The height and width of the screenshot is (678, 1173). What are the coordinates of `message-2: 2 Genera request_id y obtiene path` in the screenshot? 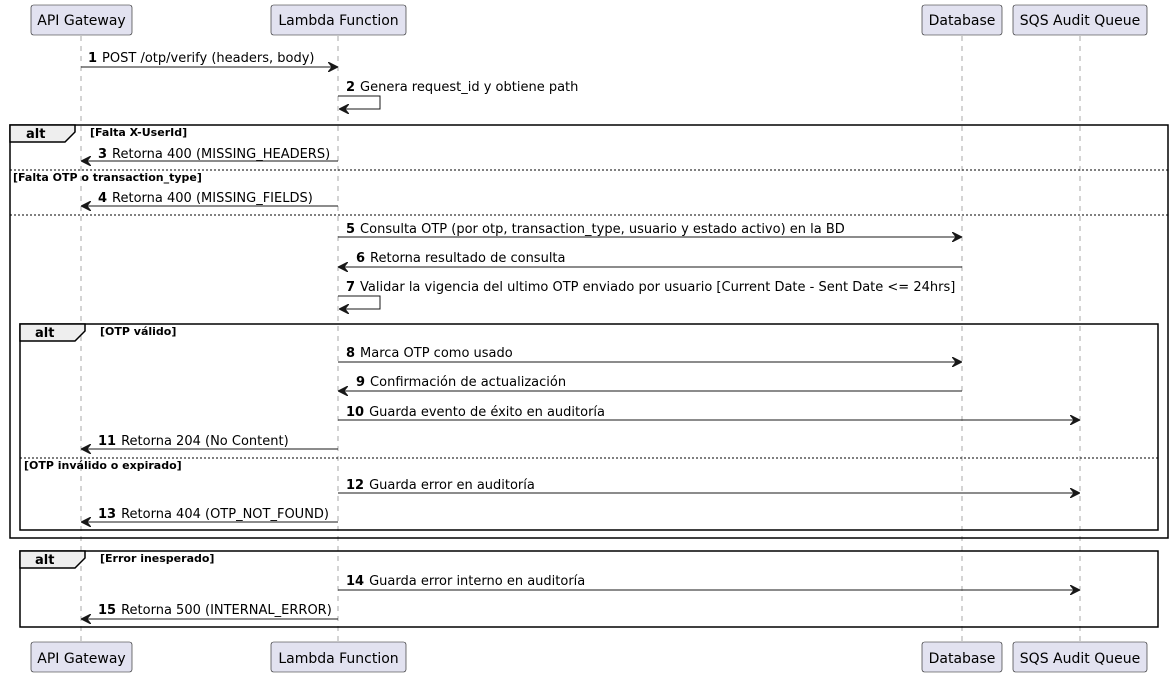 It's located at (458, 94).